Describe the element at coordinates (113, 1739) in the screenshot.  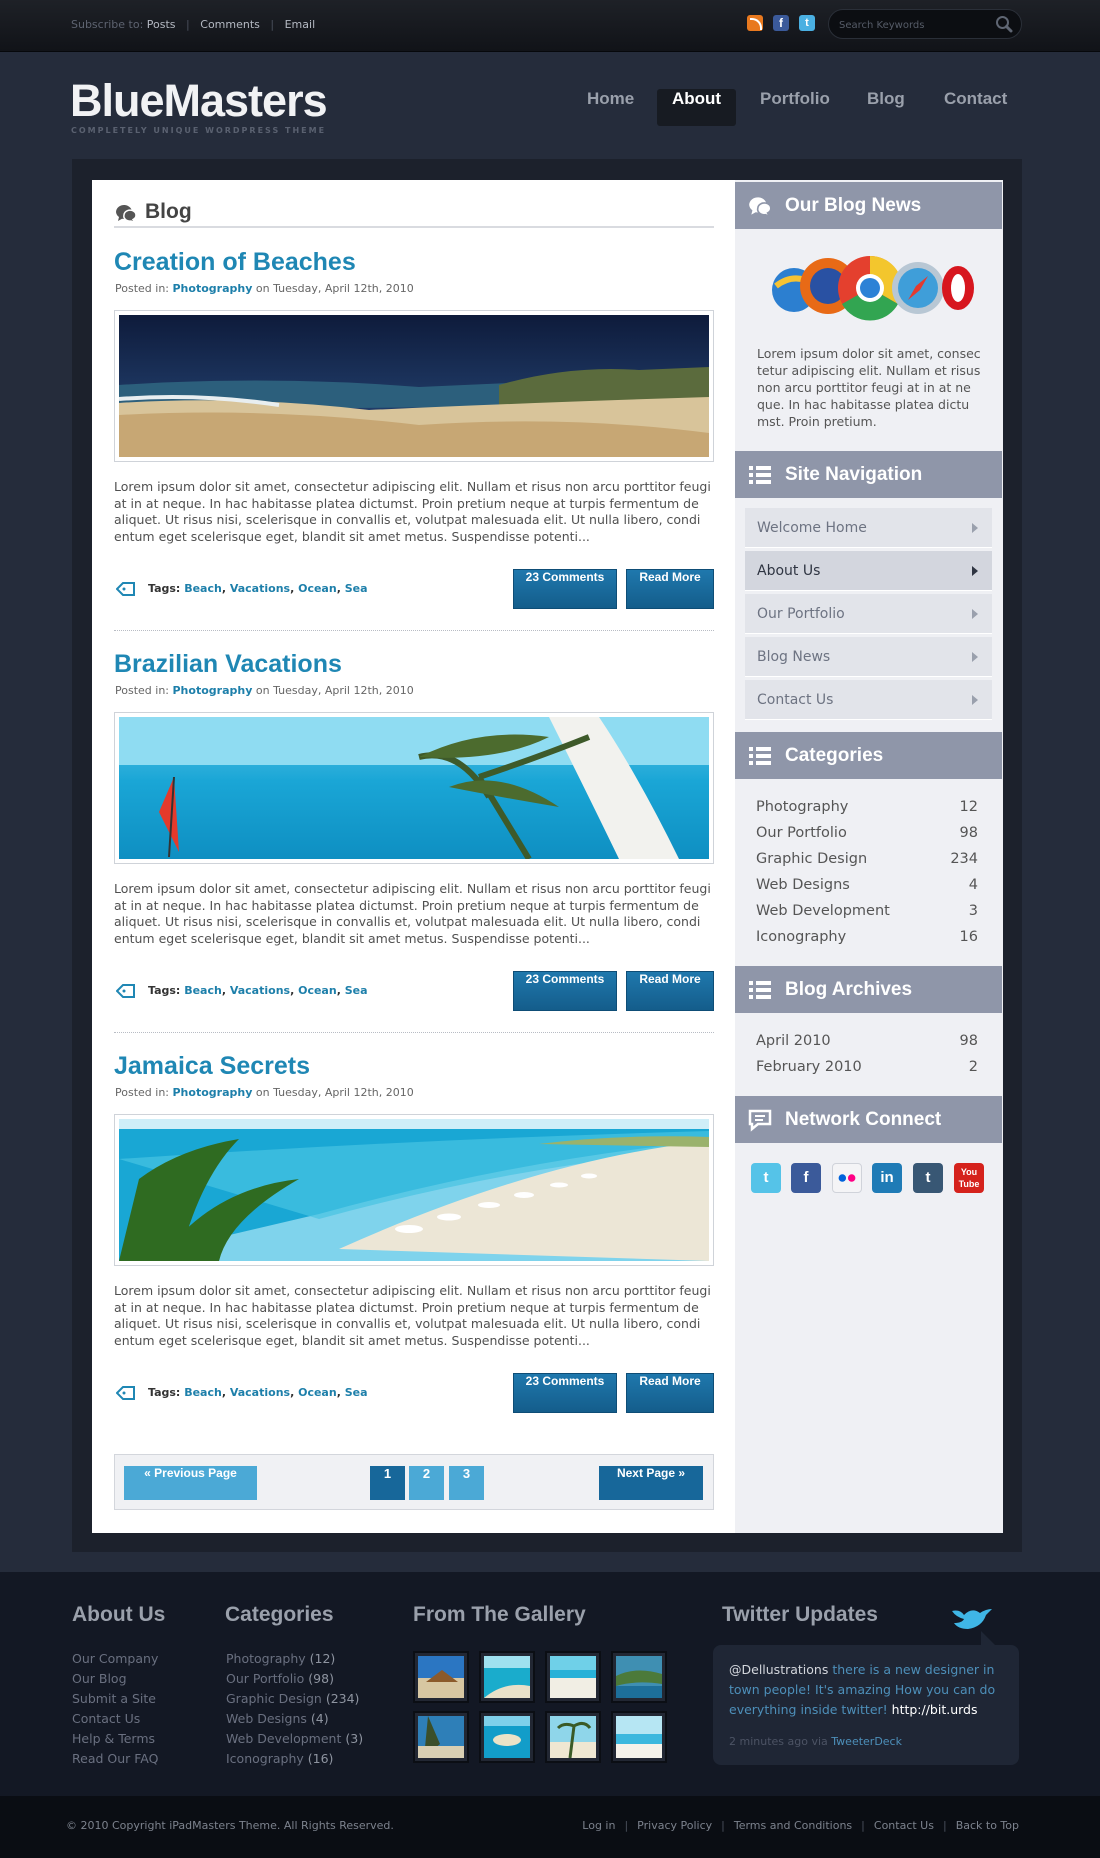
I see `footer-link: Help & Terms` at that location.